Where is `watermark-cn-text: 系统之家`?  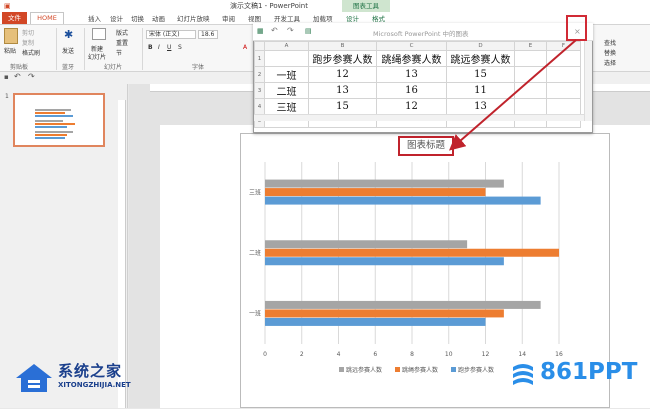
watermark-cn-text: 系统之家 is located at coordinates (90, 371).